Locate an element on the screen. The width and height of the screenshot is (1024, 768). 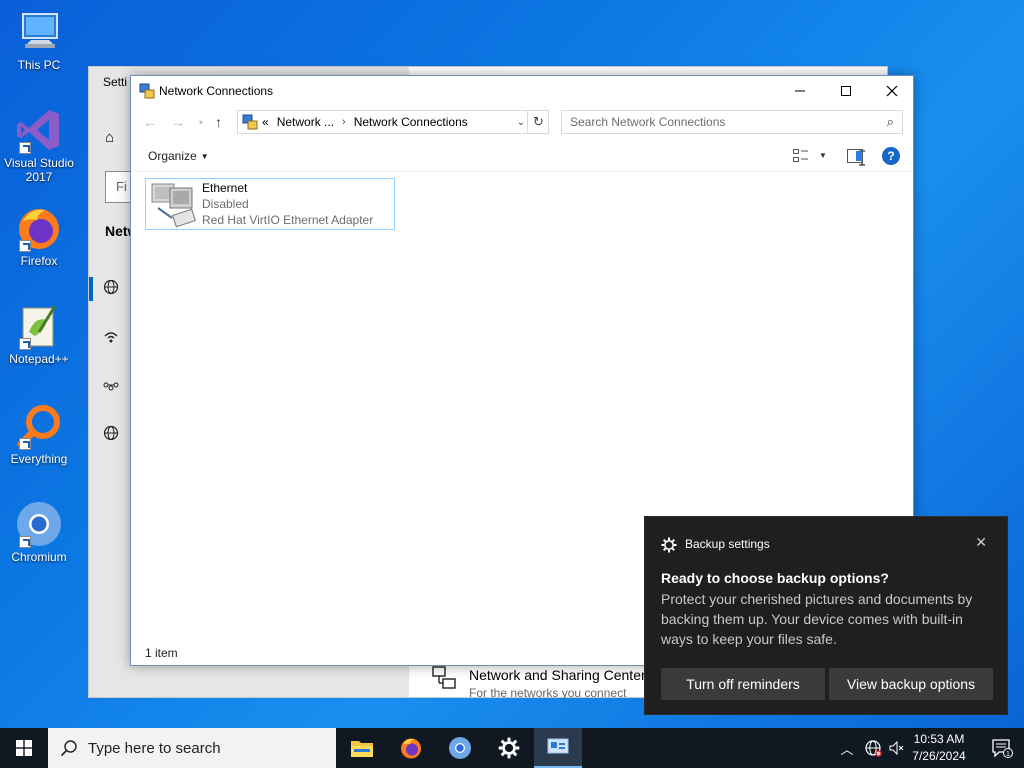
search-input: Search Network Connections ⌕ is located at coordinates (732, 122).